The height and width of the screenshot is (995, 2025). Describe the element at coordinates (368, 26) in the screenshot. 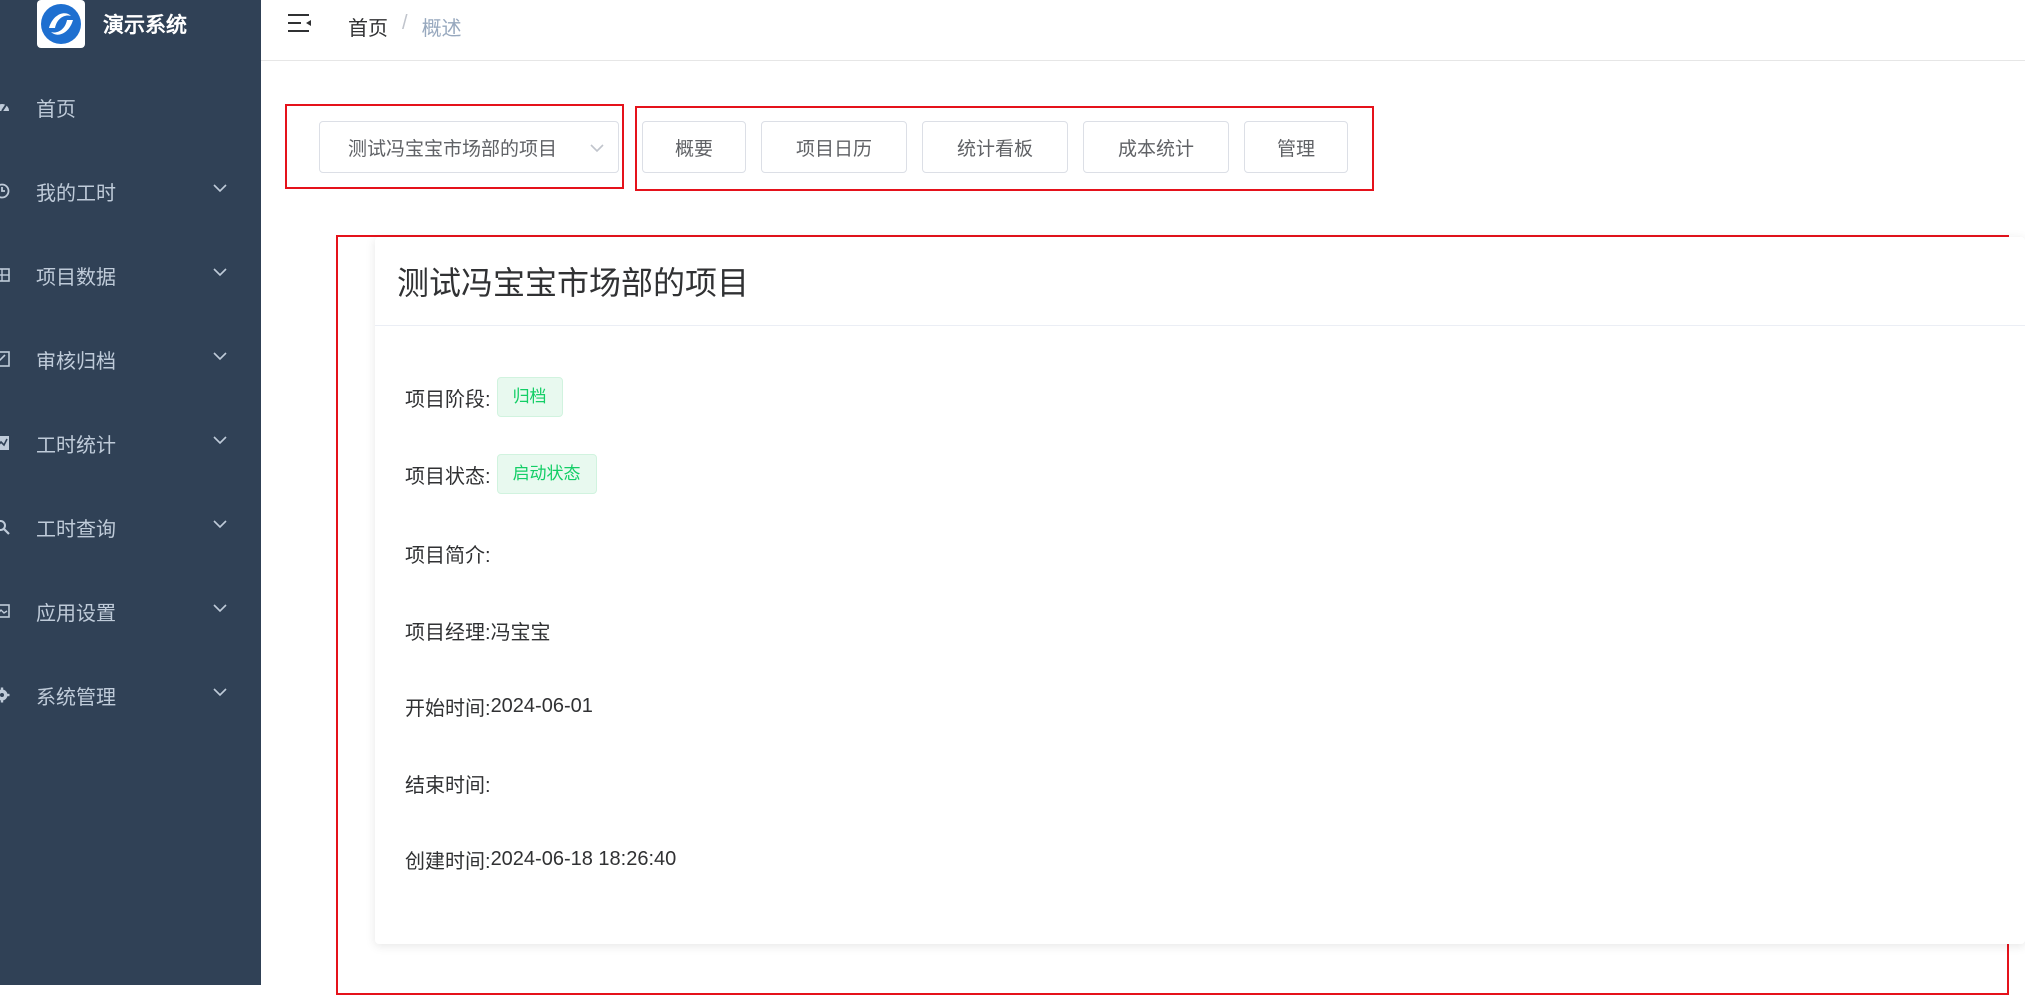

I see `breadcrumb-home: 首页` at that location.